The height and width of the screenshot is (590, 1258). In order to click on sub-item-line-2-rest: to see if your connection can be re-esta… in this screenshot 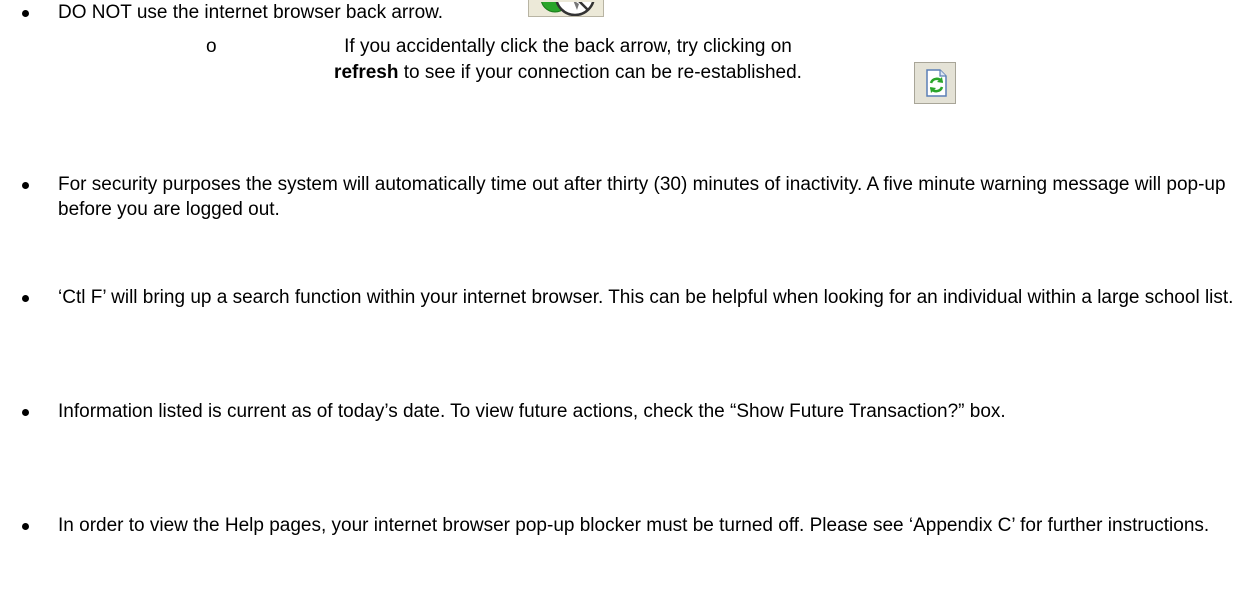, I will do `click(600, 72)`.